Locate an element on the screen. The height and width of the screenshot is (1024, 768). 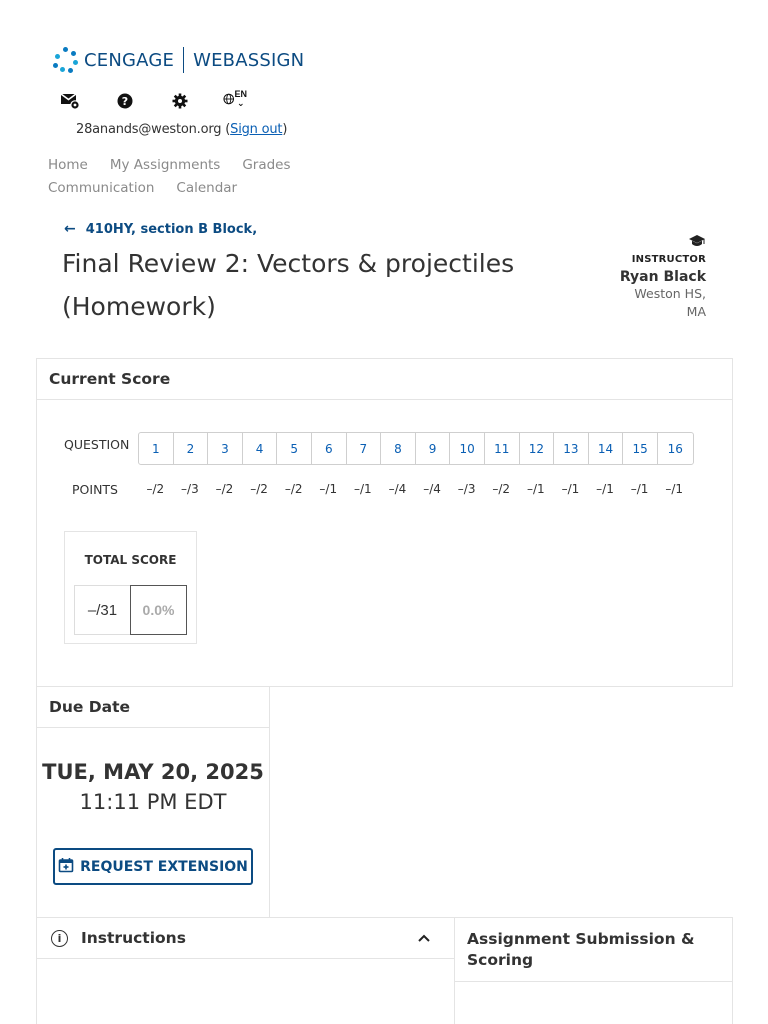
current-score-heading: Current Score is located at coordinates (384, 379).